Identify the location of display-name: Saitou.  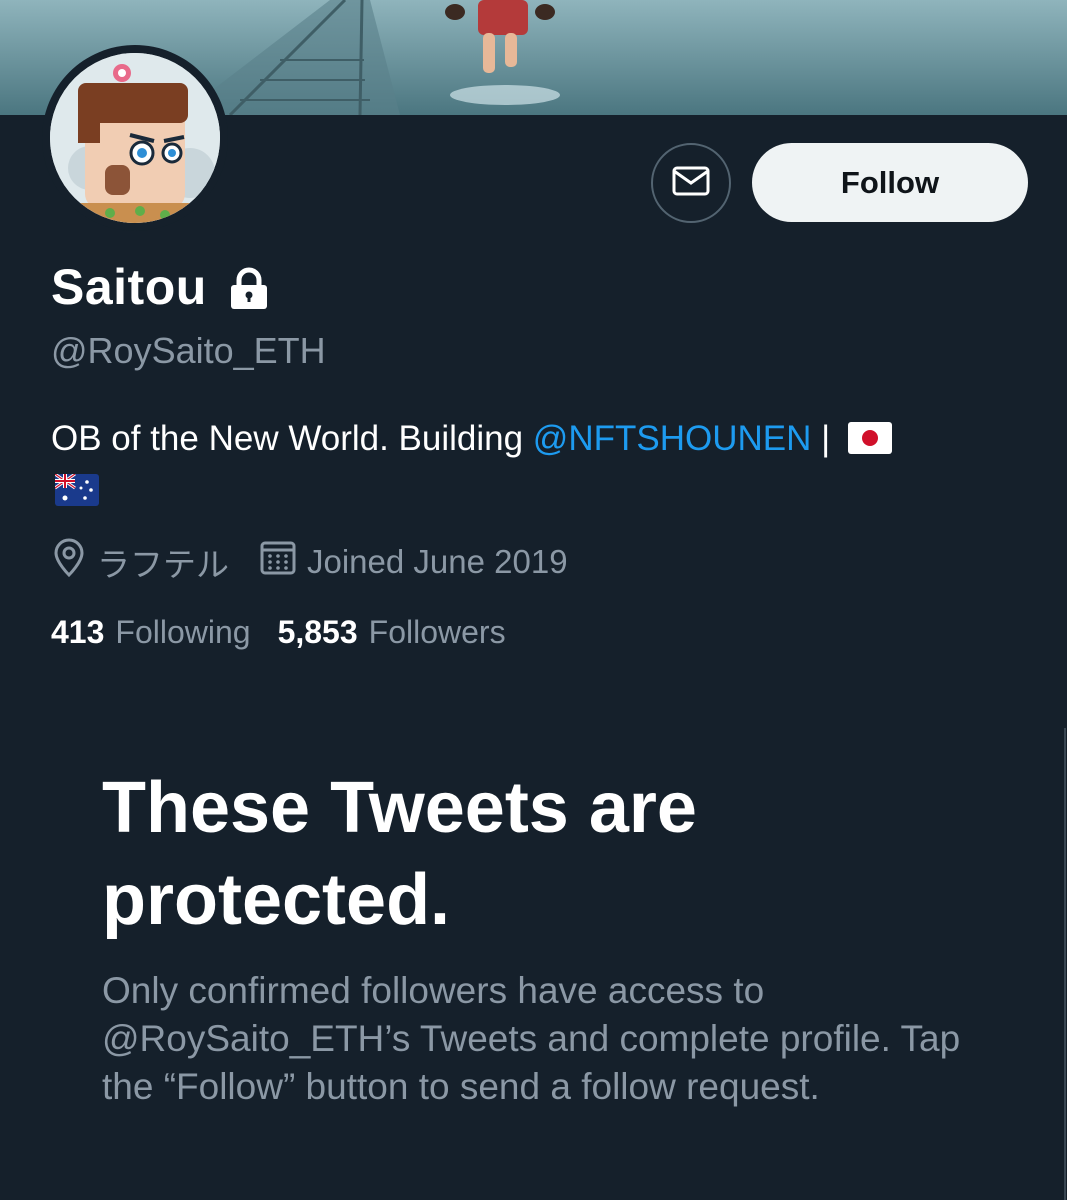
(129, 287).